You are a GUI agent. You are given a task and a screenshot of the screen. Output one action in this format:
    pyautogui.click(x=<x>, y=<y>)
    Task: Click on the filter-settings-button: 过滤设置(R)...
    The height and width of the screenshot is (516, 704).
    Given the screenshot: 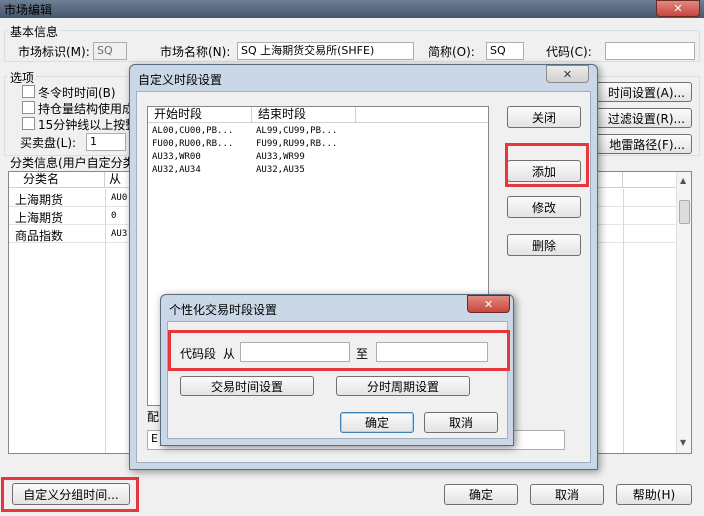 What is the action you would take?
    pyautogui.click(x=644, y=118)
    